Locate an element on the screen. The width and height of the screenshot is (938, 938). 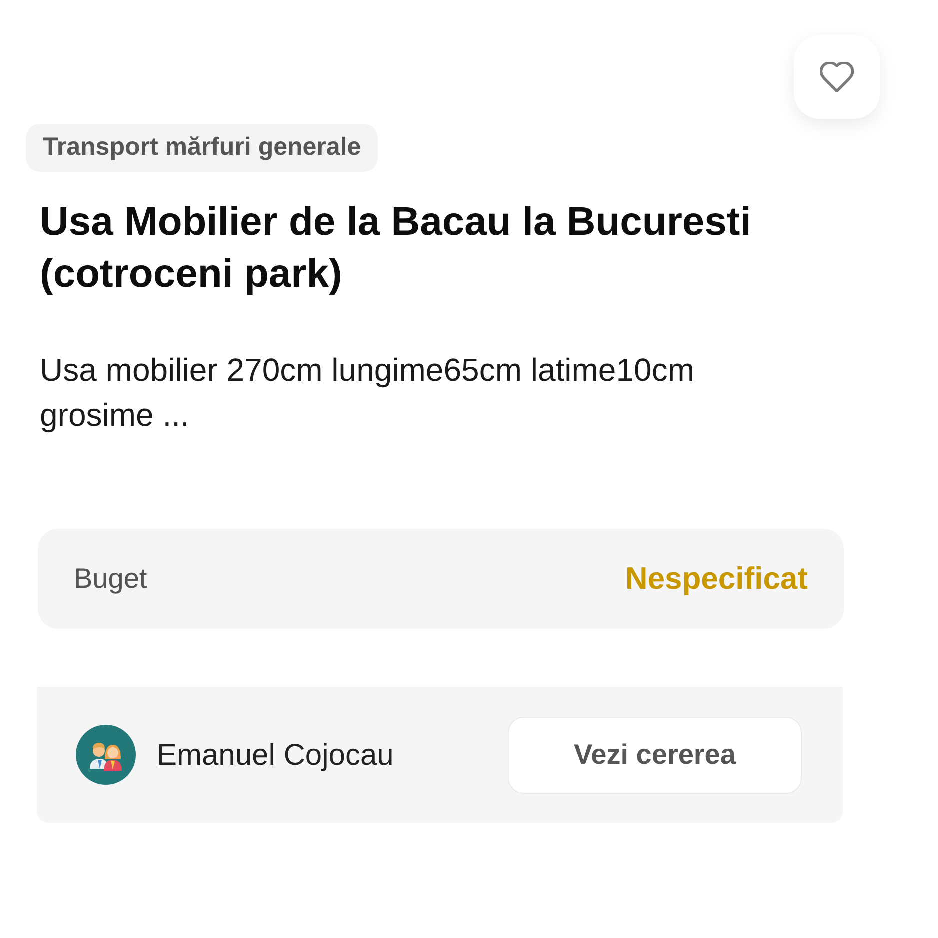
view-request-button: Vezi cererea is located at coordinates (655, 755).